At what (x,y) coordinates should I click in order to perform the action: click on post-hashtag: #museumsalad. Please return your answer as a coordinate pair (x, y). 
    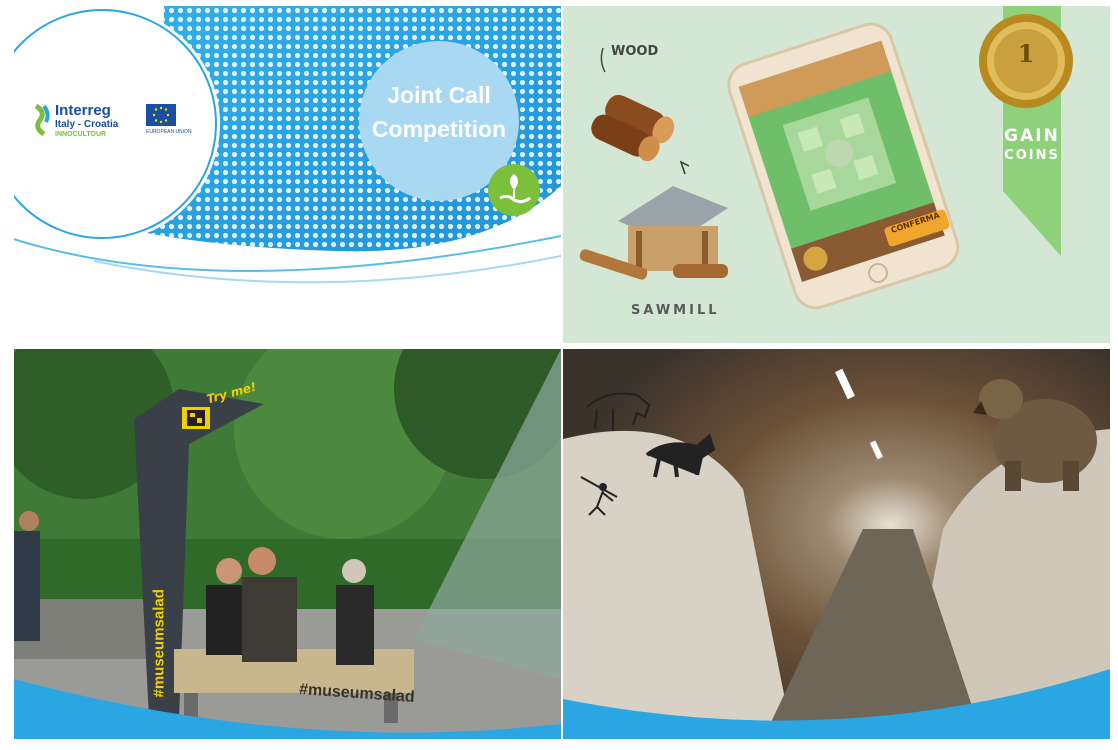
    Looking at the image, I should click on (159, 643).